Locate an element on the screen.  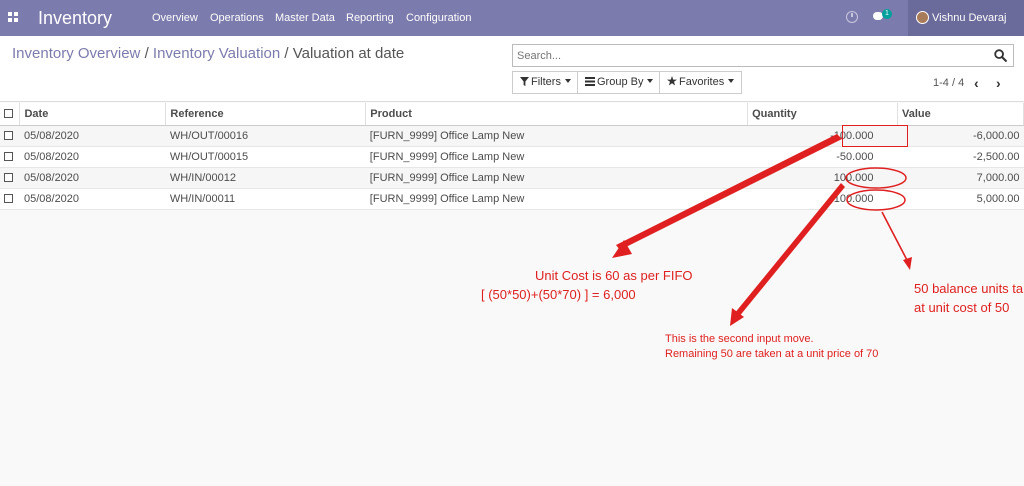
annotation-arrowhead is located at coordinates (907, 263).